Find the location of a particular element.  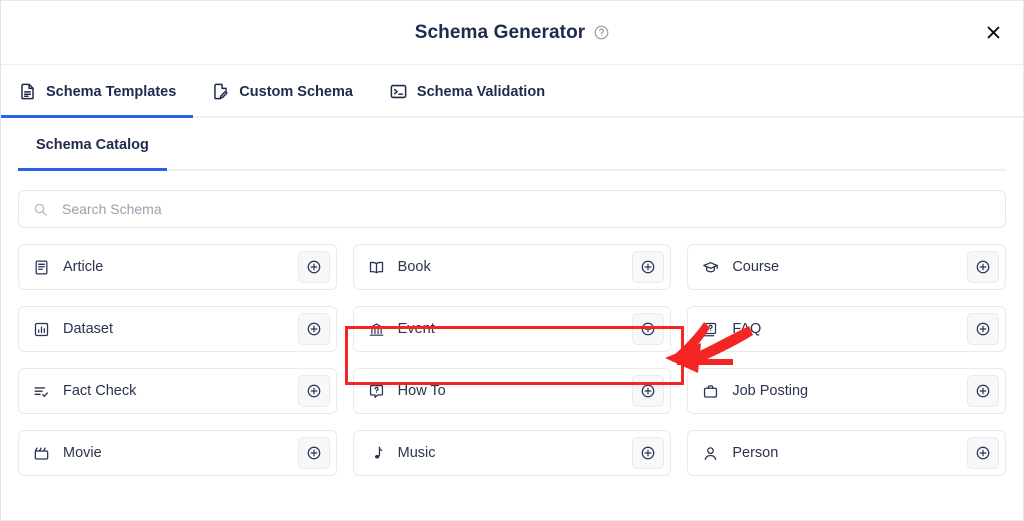

search-icon is located at coordinates (40, 209).